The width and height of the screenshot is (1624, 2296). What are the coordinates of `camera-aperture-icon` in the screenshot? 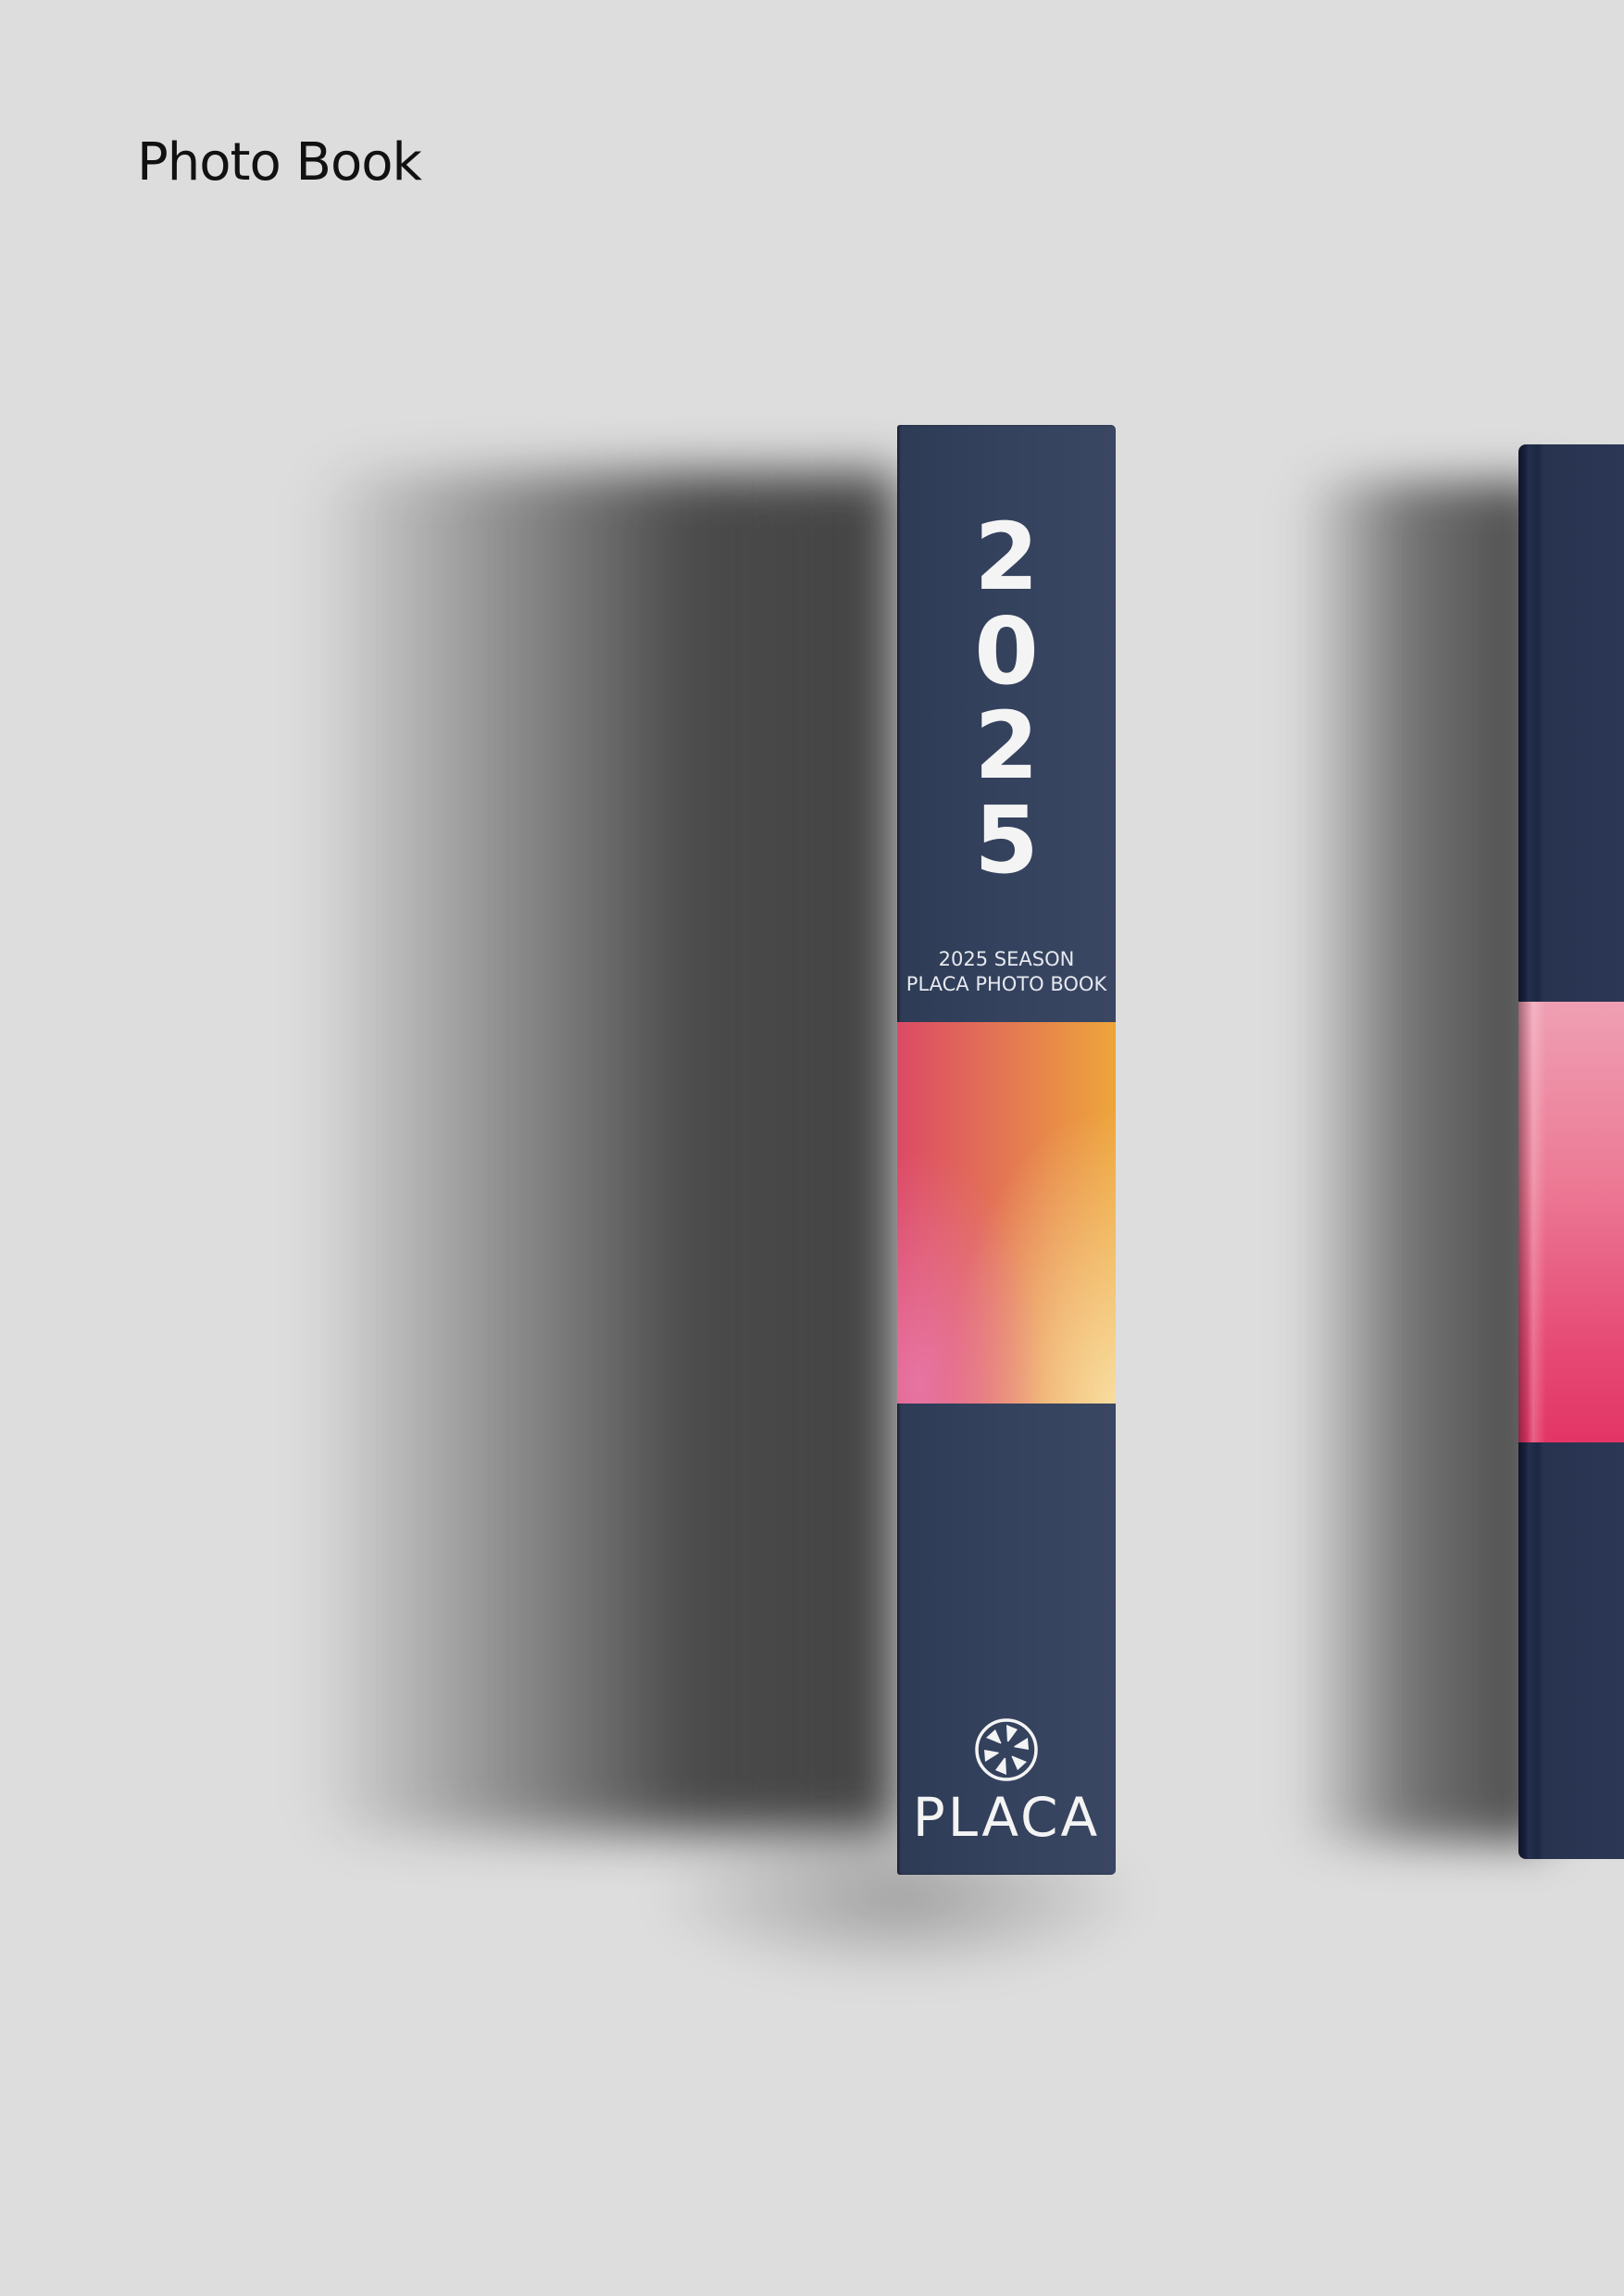 It's located at (1006, 1749).